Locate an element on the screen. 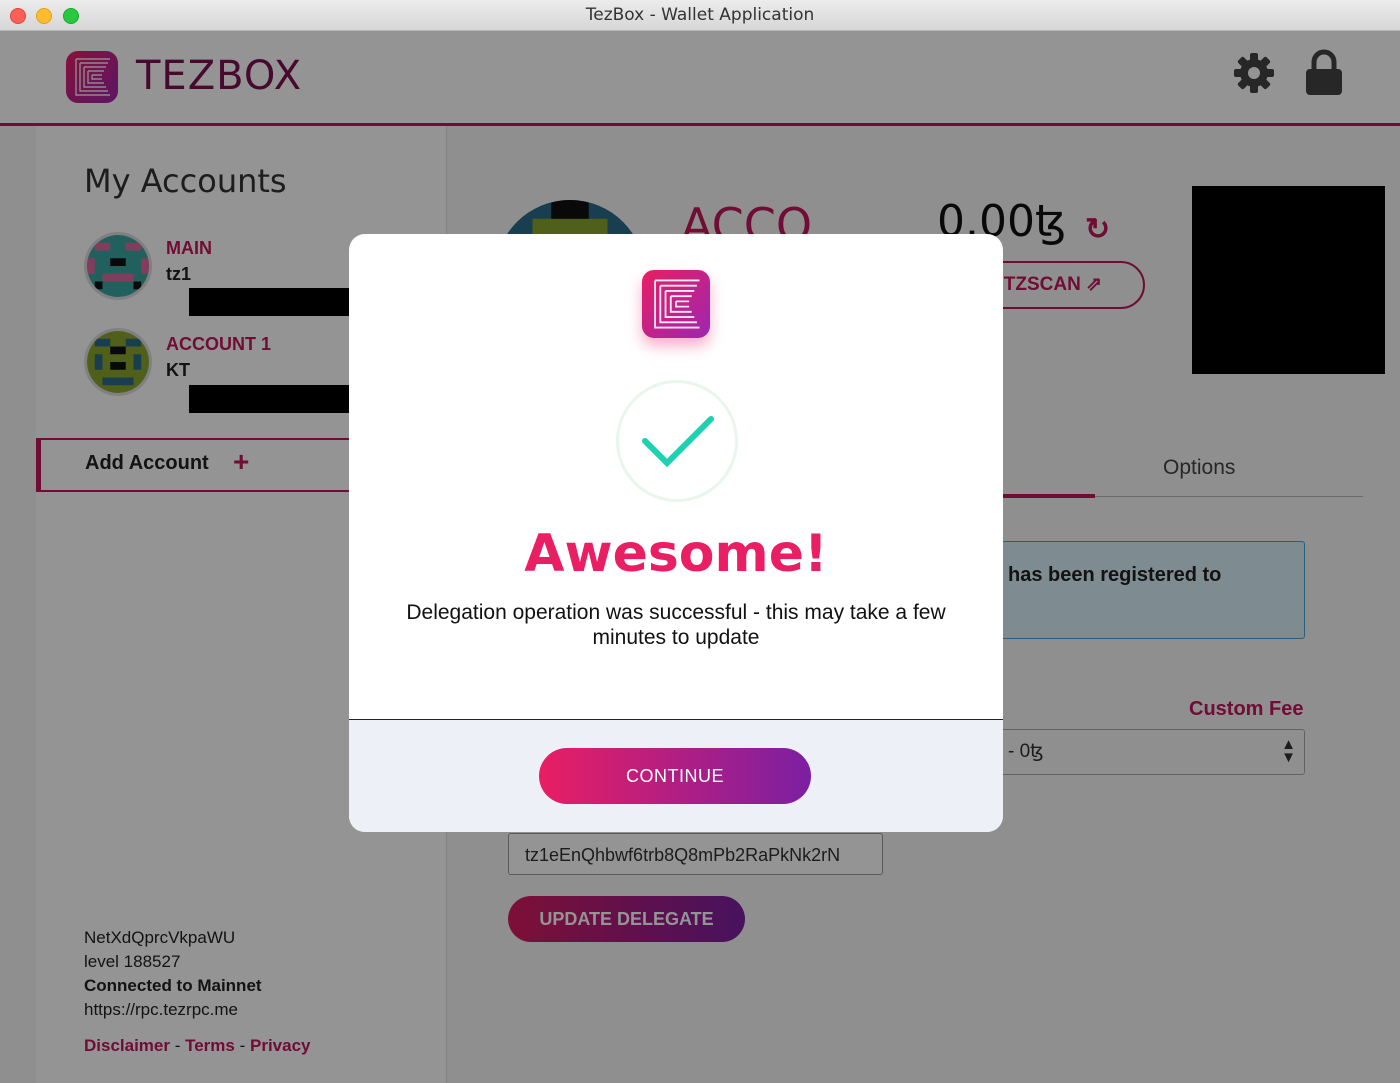 The height and width of the screenshot is (1083, 1400). continue-button: CONTINUE is located at coordinates (675, 776).